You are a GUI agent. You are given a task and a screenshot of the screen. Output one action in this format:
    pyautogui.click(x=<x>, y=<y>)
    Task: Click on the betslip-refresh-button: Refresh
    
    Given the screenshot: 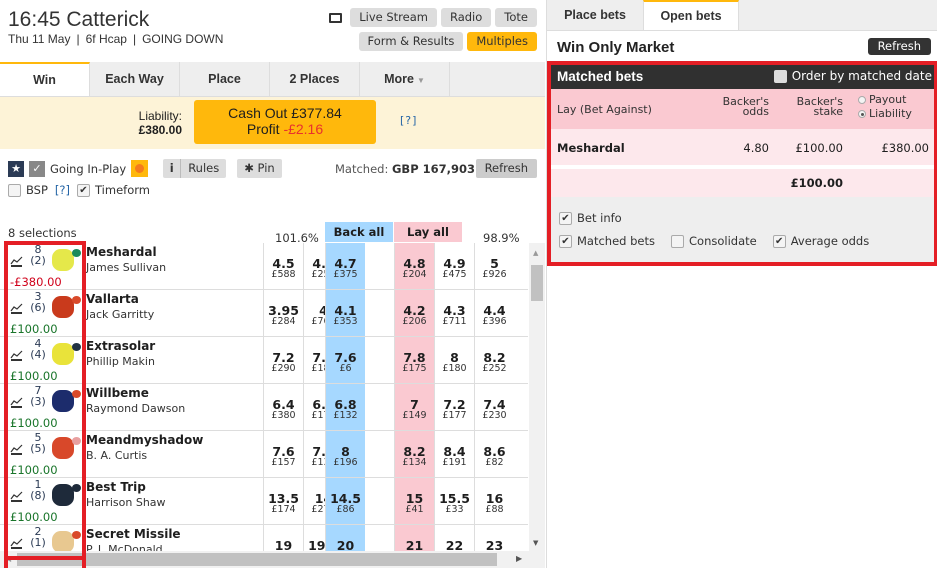 What is the action you would take?
    pyautogui.click(x=899, y=46)
    